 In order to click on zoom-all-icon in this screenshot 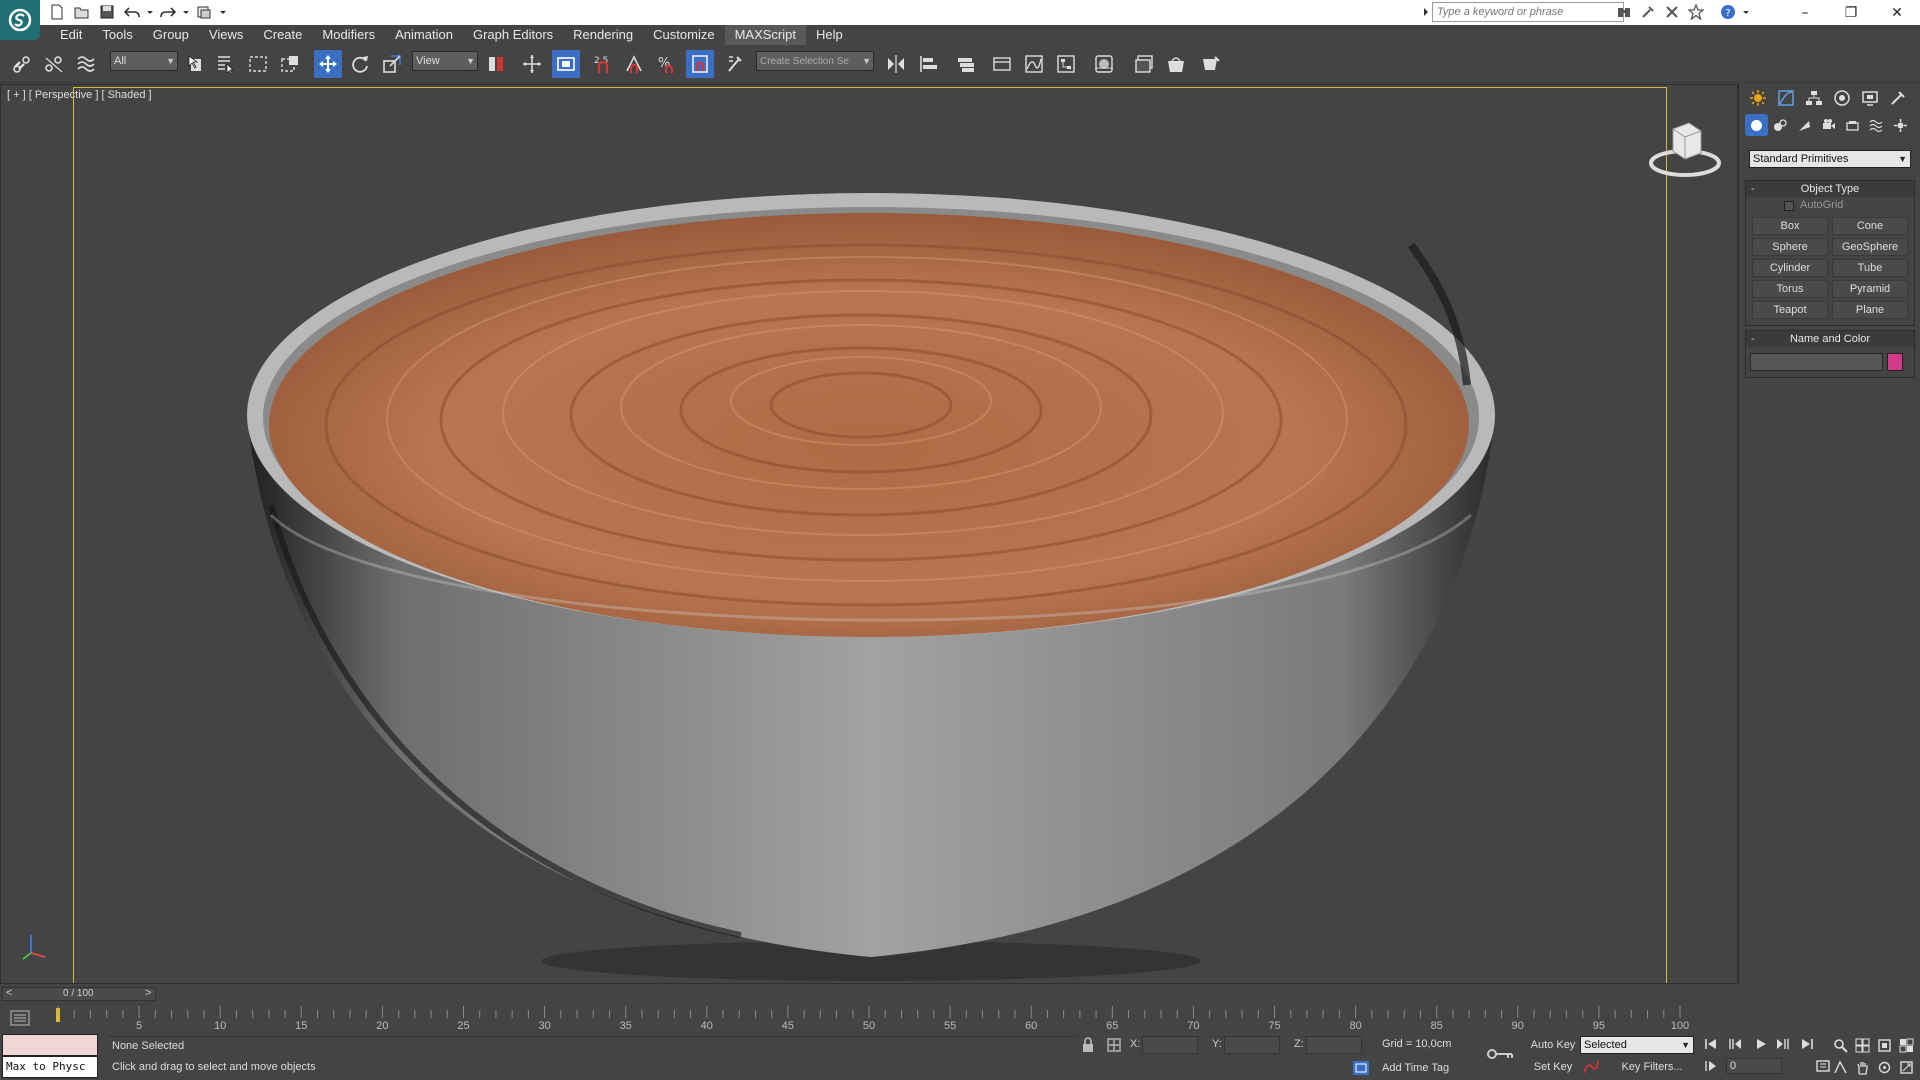, I will do `click(1862, 1045)`.